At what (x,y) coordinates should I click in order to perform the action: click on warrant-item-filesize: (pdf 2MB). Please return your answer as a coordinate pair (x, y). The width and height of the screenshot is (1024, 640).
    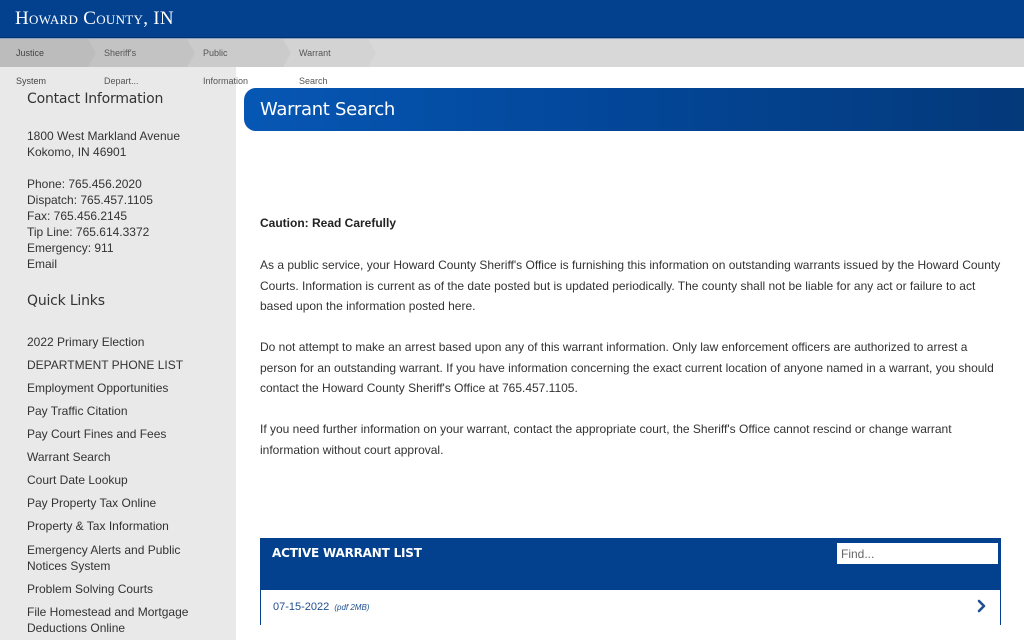
    Looking at the image, I should click on (352, 607).